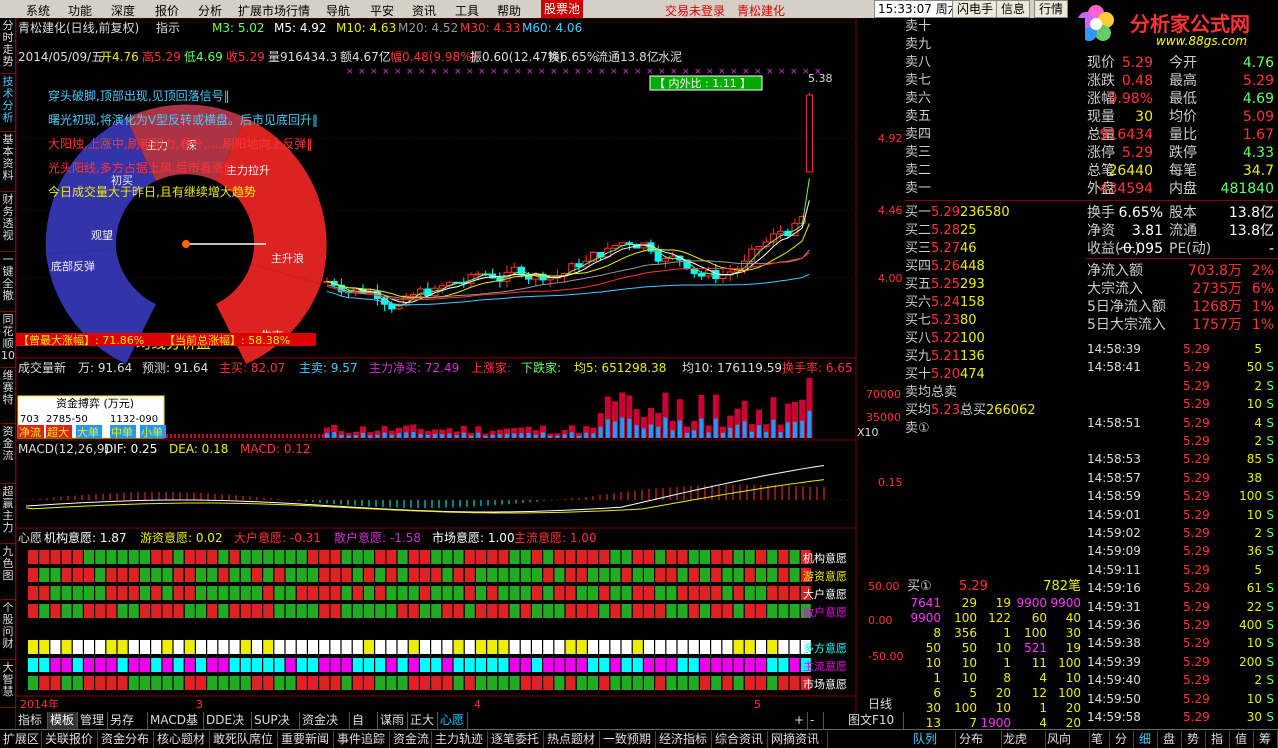 Image resolution: width=1278 pixels, height=748 pixels. I want to click on menu-item-function: 功能, so click(80, 10).